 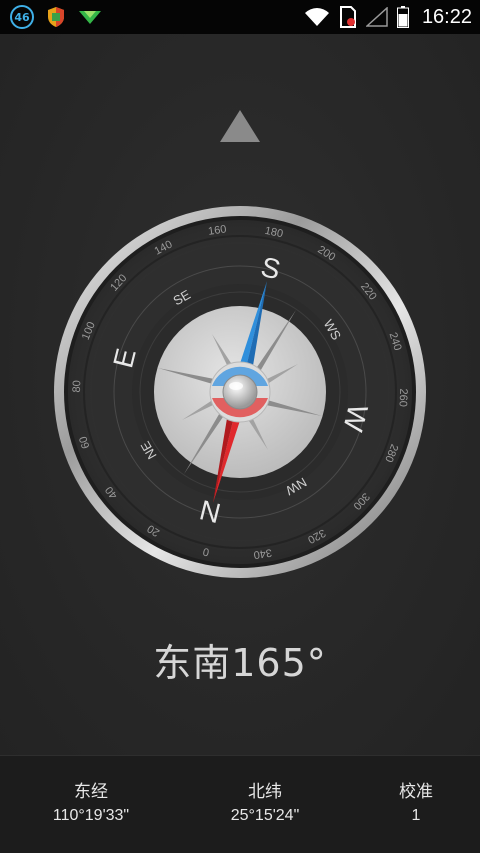 What do you see at coordinates (265, 815) in the screenshot?
I see `latitude-value: 25°15'24"` at bounding box center [265, 815].